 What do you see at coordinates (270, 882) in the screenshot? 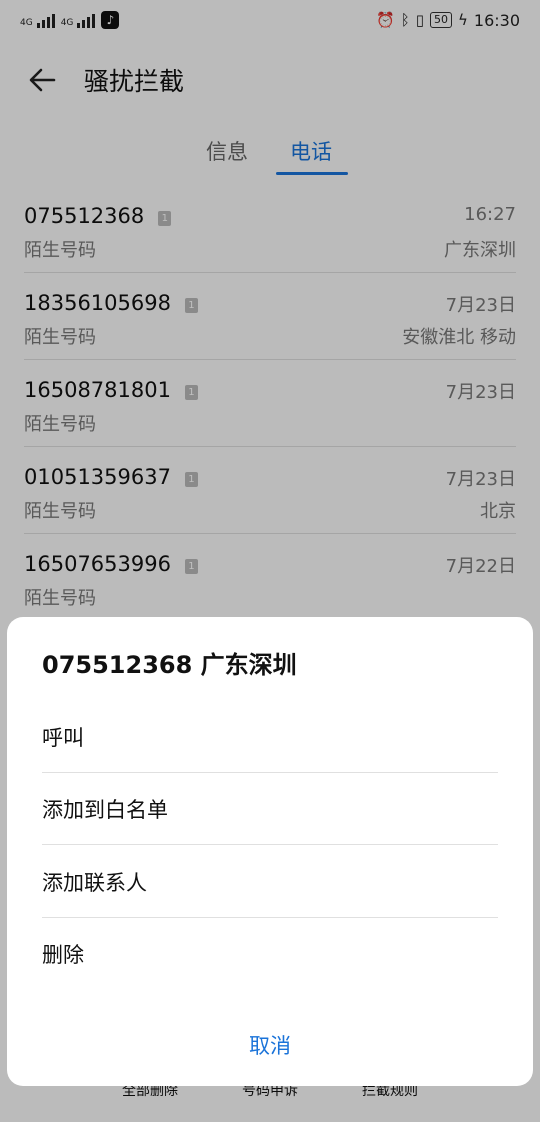
I see `add-contact-option: 添加联系人` at bounding box center [270, 882].